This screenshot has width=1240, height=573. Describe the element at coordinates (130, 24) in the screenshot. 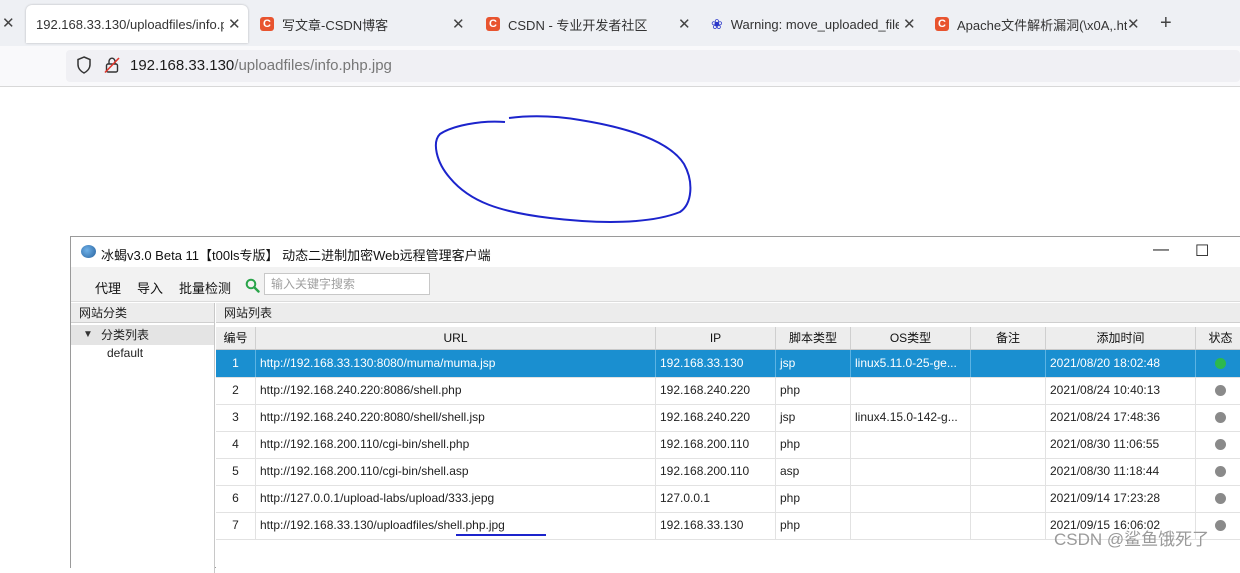

I see `tab-label: 192.168.33.130/uploadfiles/info.p` at that location.